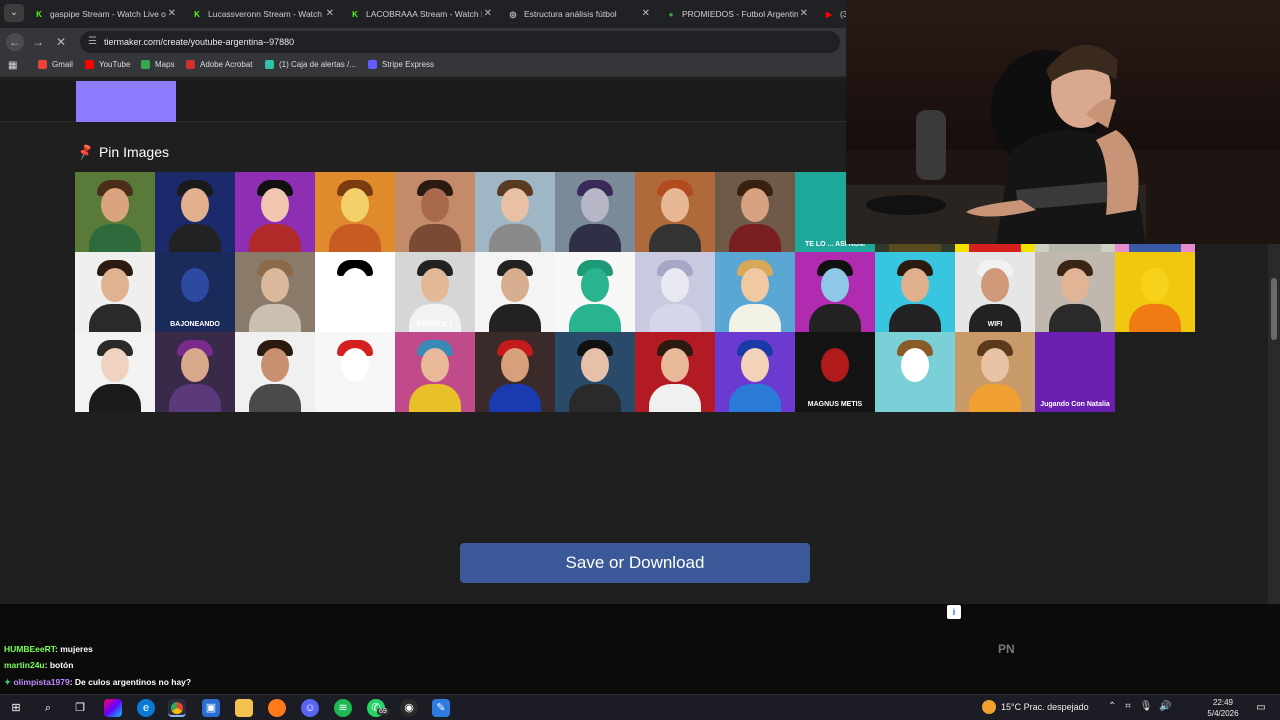 Image resolution: width=1280 pixels, height=720 pixels. What do you see at coordinates (989, 707) in the screenshot?
I see `weather-icon` at bounding box center [989, 707].